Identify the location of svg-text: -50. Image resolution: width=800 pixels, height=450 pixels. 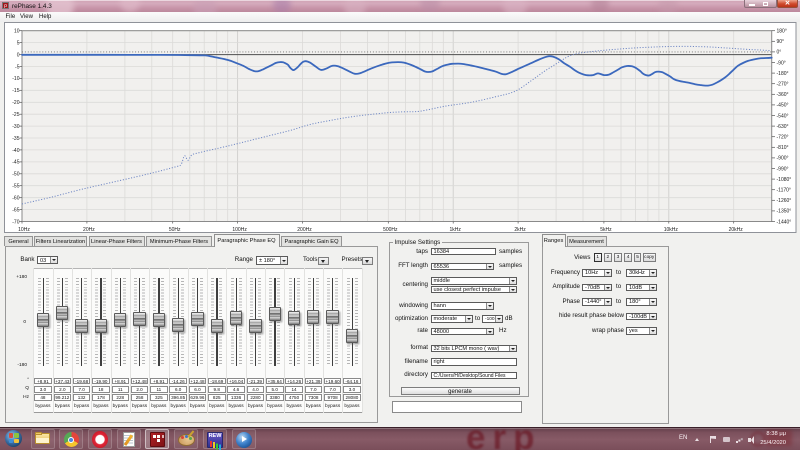
(15, 175).